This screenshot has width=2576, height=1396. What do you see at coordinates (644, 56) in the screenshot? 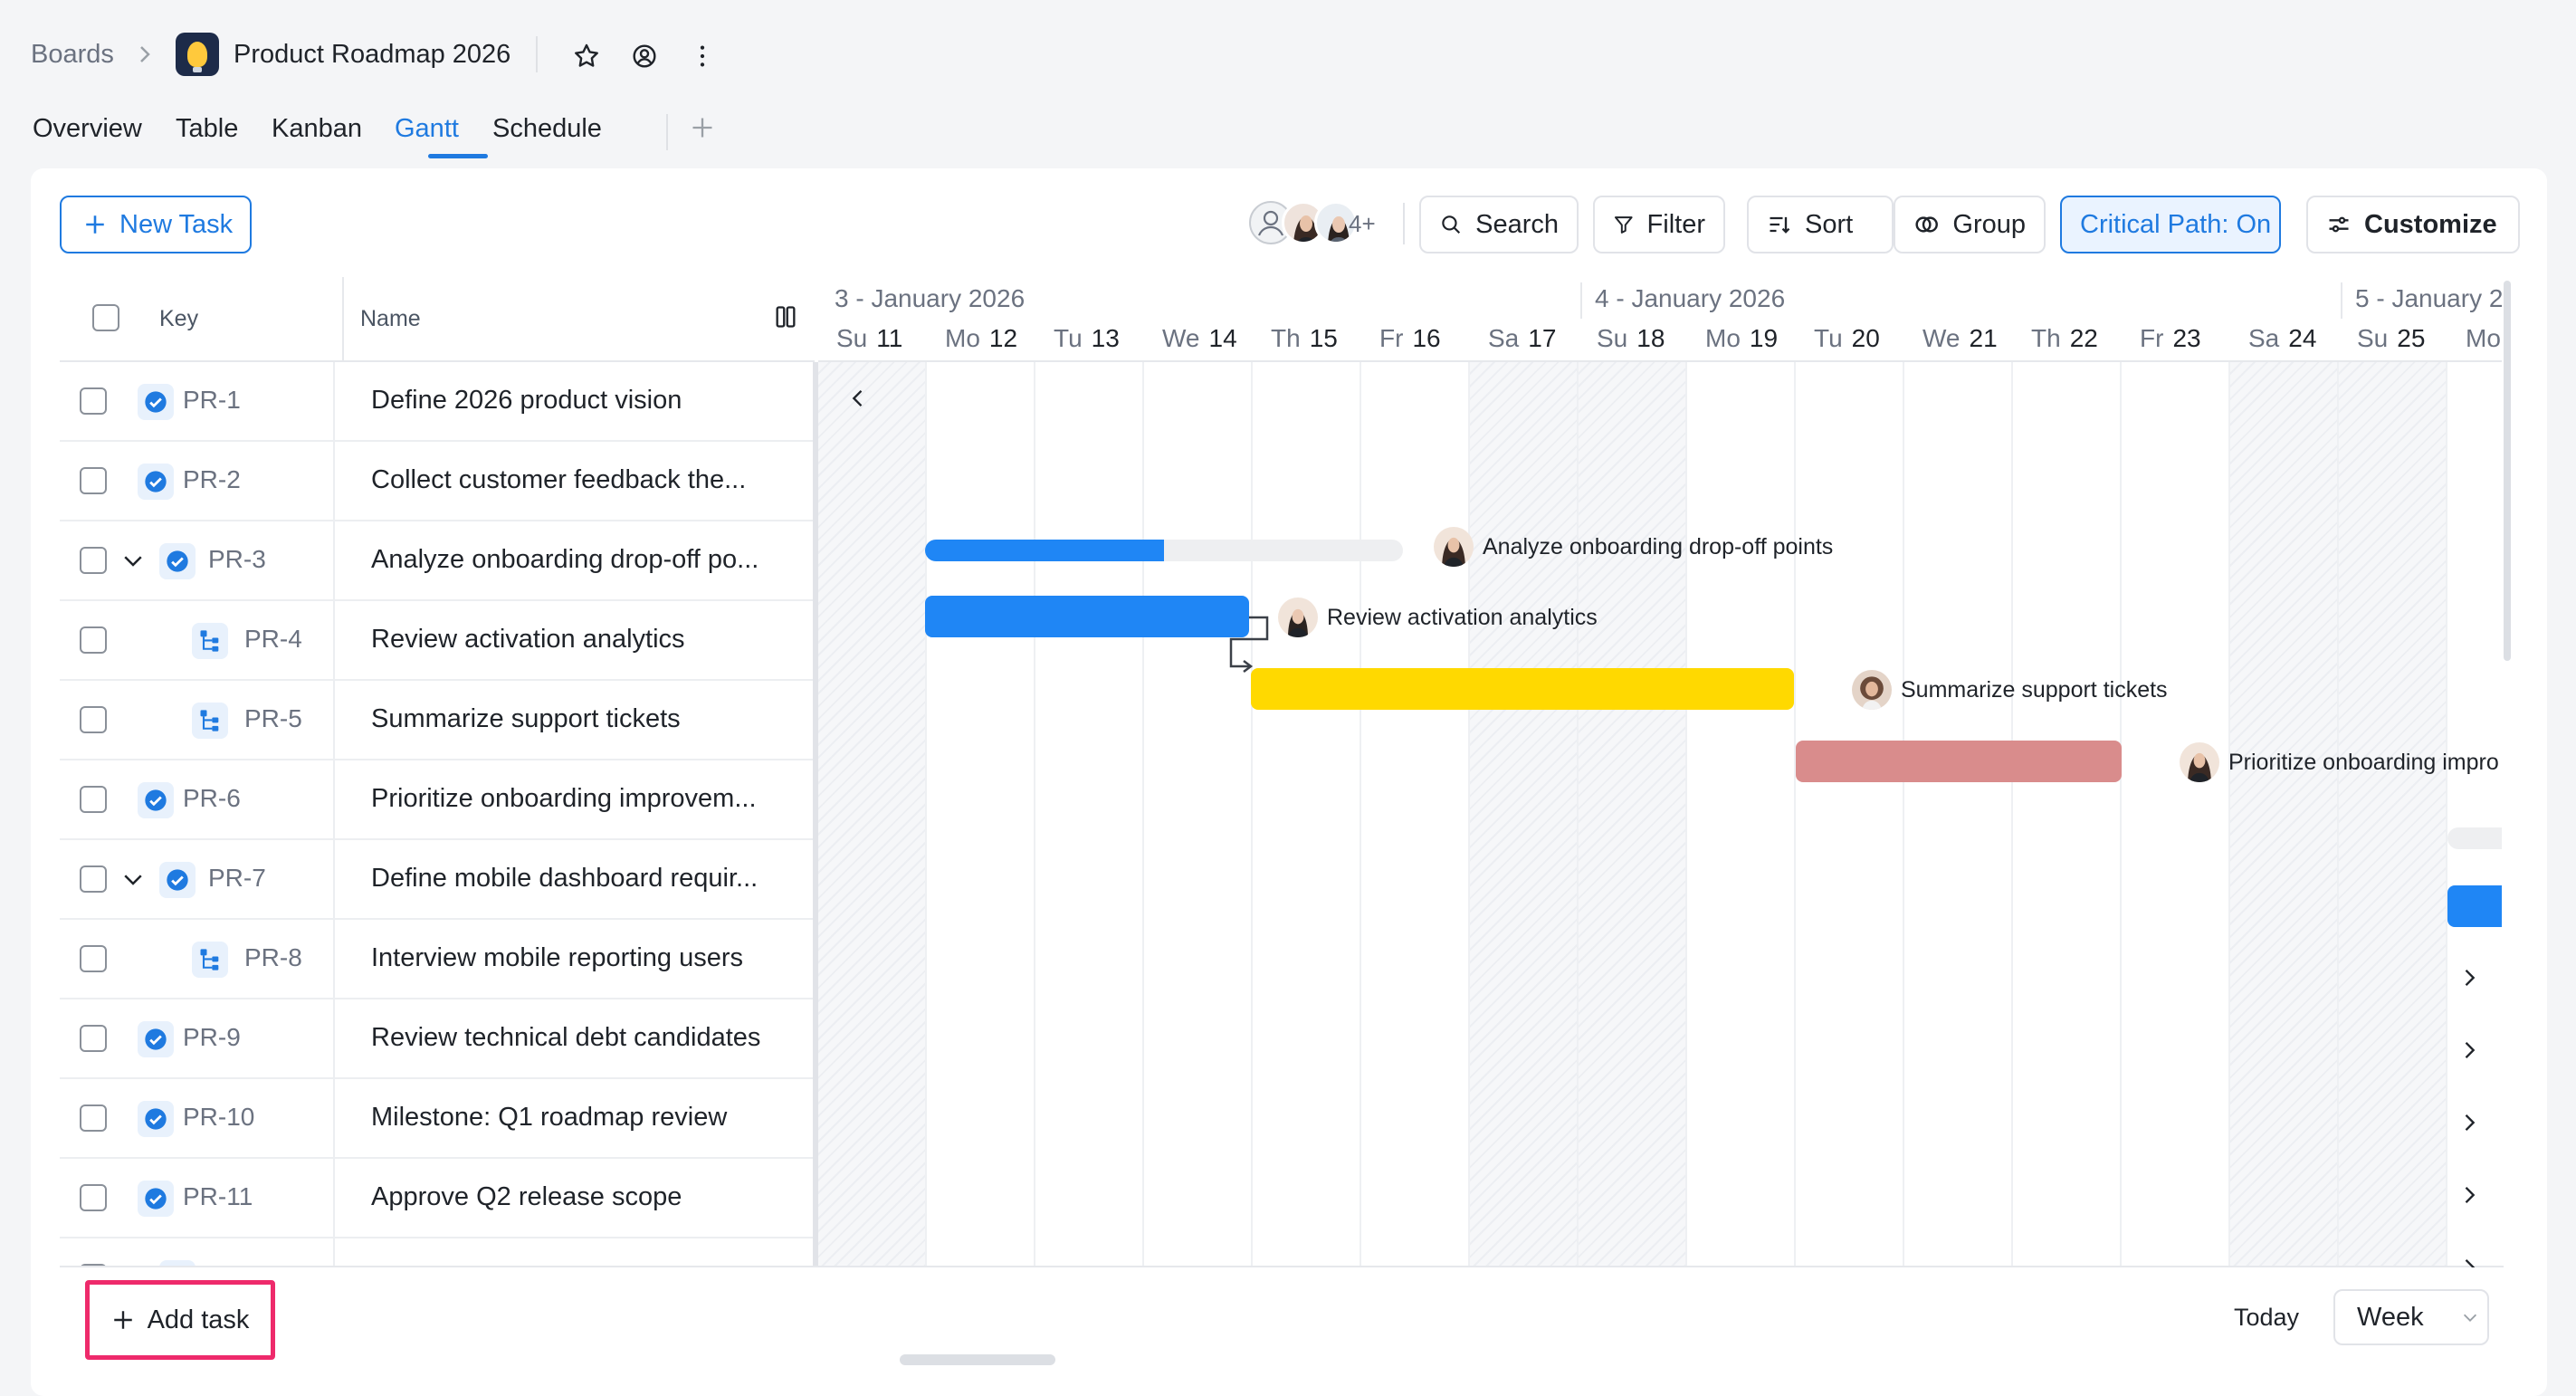
I see `share-settings-icon` at bounding box center [644, 56].